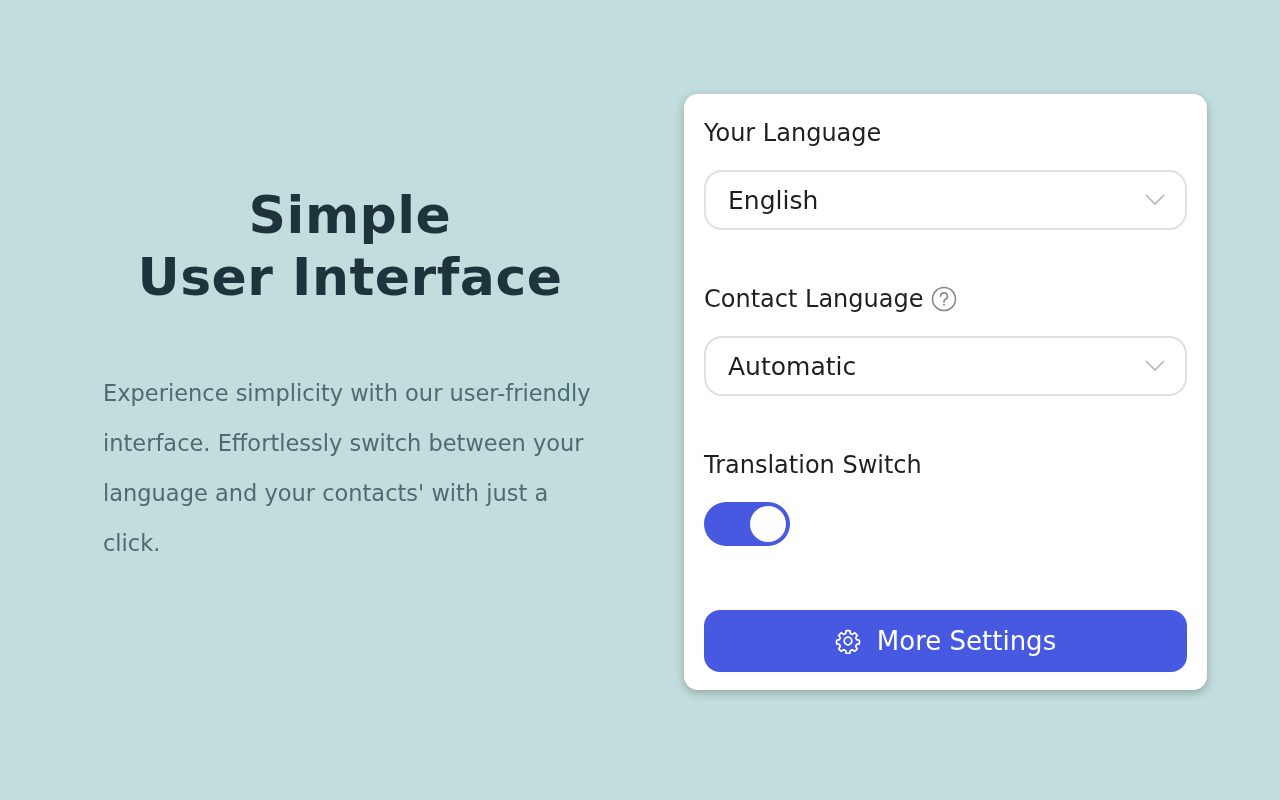  What do you see at coordinates (945, 200) in the screenshot?
I see `language-dropdown: English` at bounding box center [945, 200].